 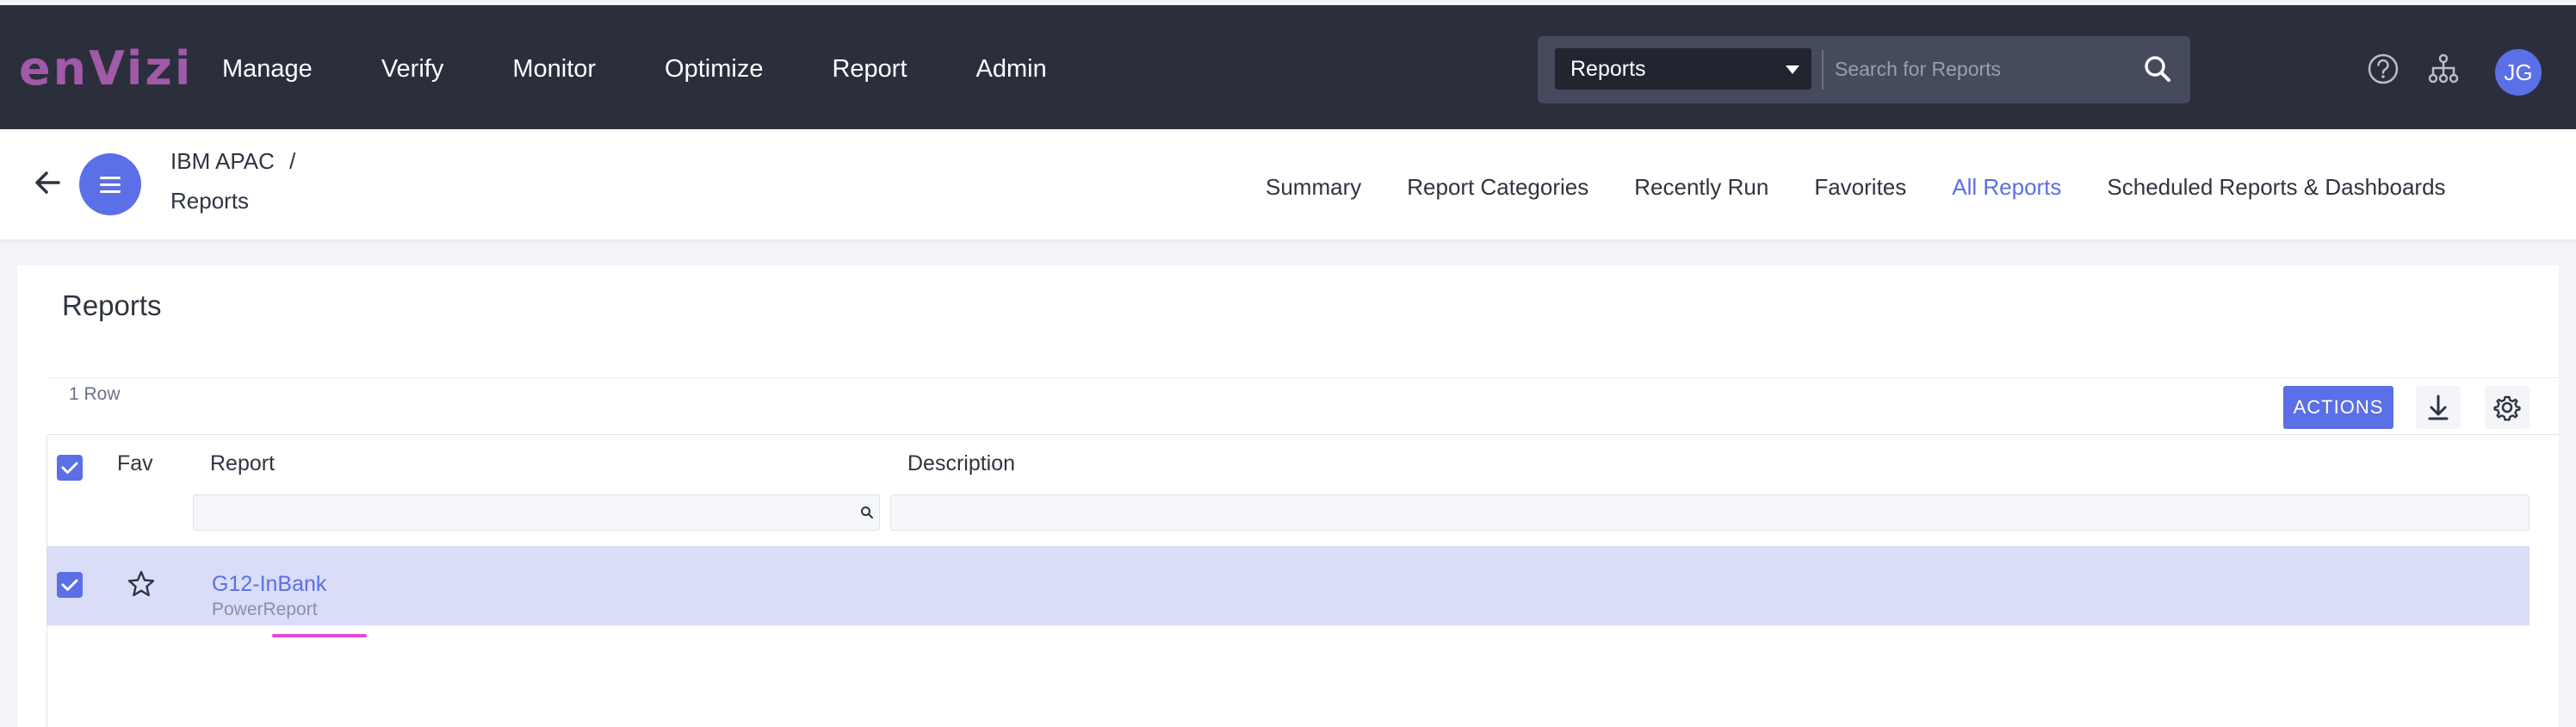 What do you see at coordinates (48, 182) in the screenshot?
I see `back-arrow-icon` at bounding box center [48, 182].